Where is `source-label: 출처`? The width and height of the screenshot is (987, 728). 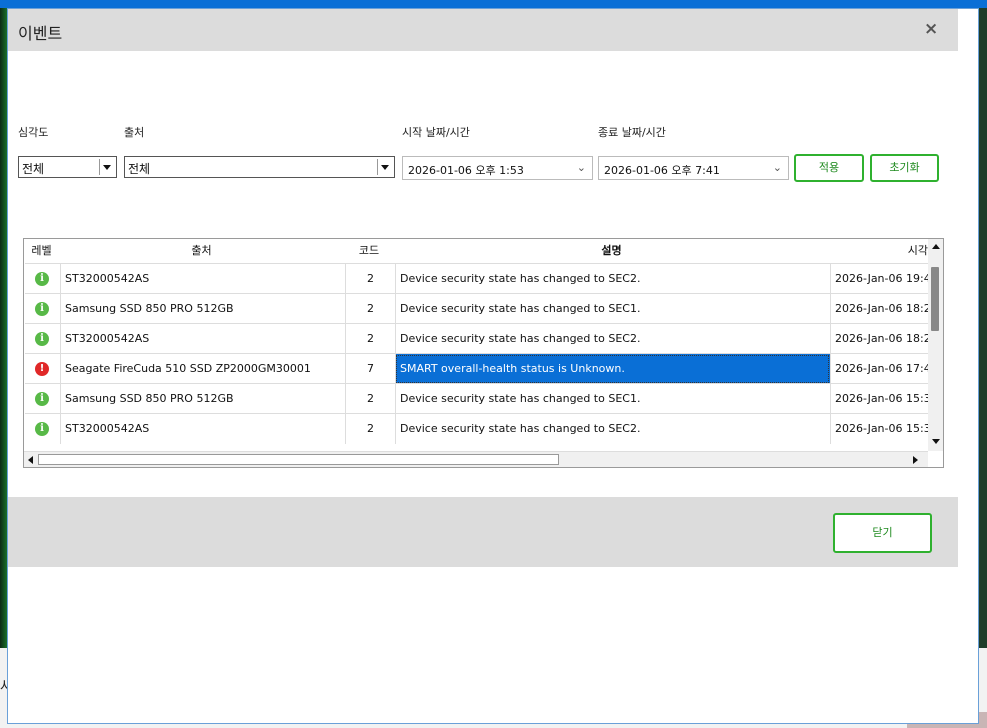
source-label: 출처 is located at coordinates (134, 132).